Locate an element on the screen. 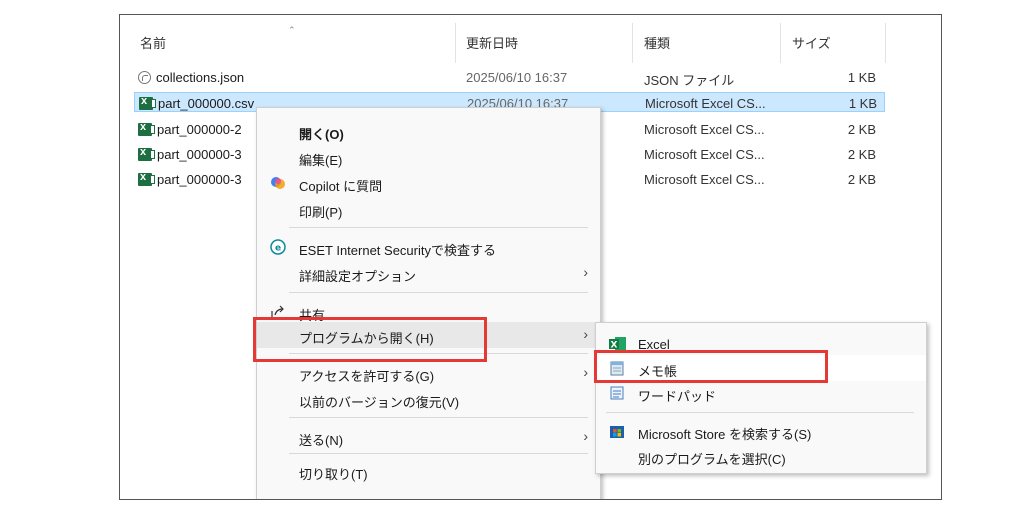  highlight-notepad is located at coordinates (711, 366).